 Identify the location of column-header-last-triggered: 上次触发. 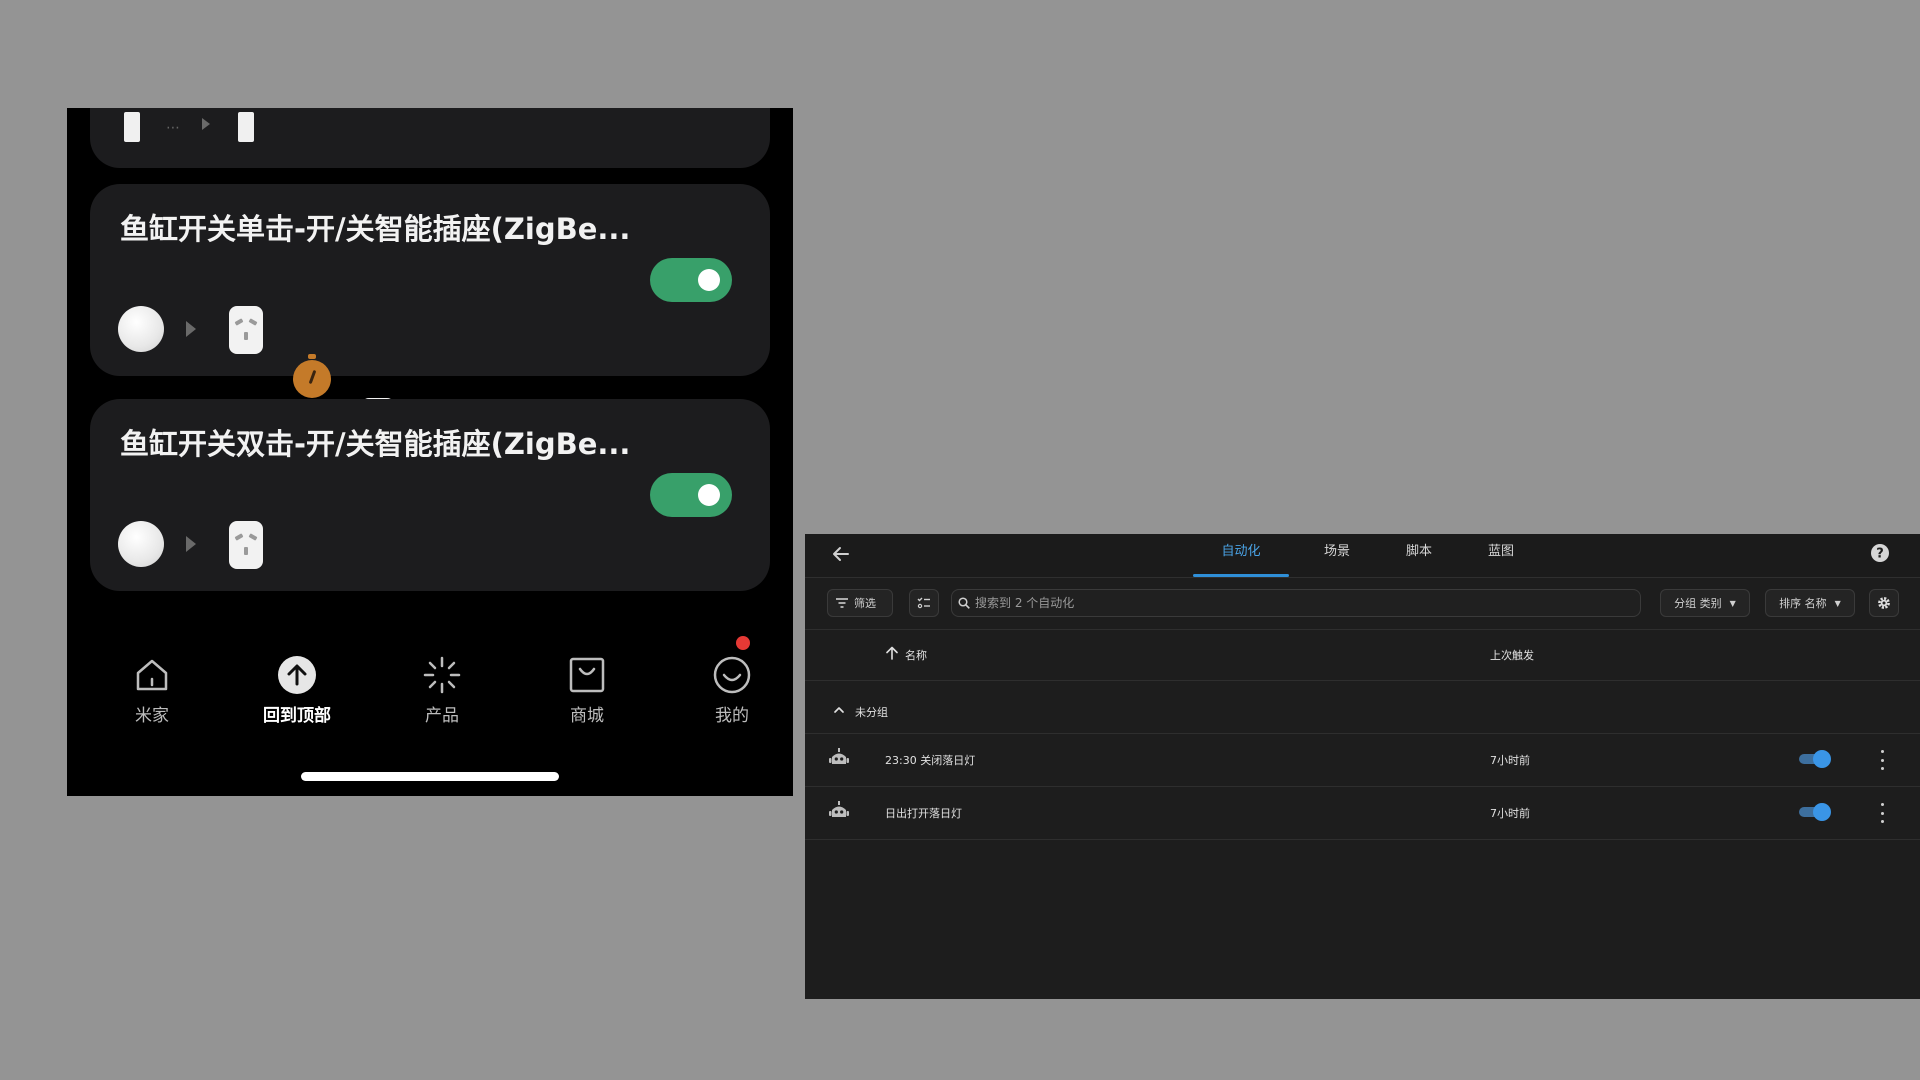
(1512, 655).